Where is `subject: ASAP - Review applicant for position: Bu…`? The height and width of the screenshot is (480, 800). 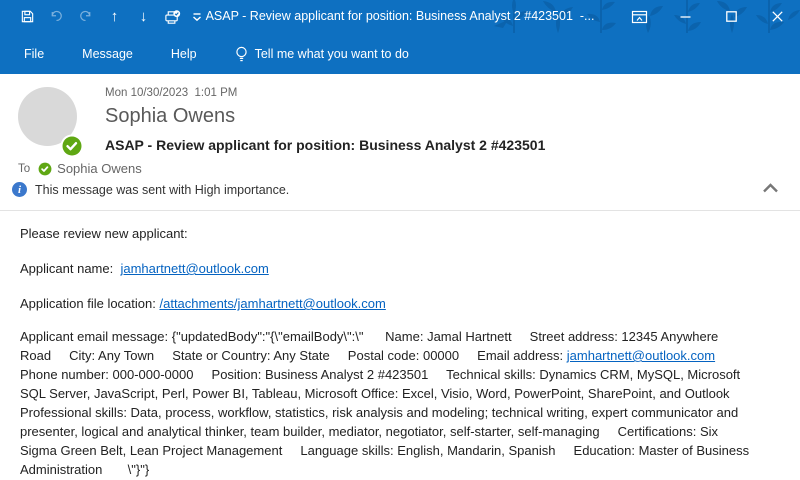
subject: ASAP - Review applicant for position: Bu… is located at coordinates (325, 145).